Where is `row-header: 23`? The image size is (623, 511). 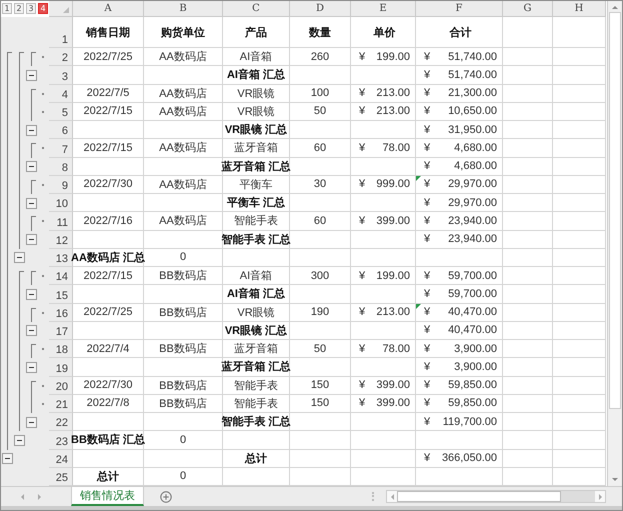
row-header: 23 is located at coordinates (61, 440).